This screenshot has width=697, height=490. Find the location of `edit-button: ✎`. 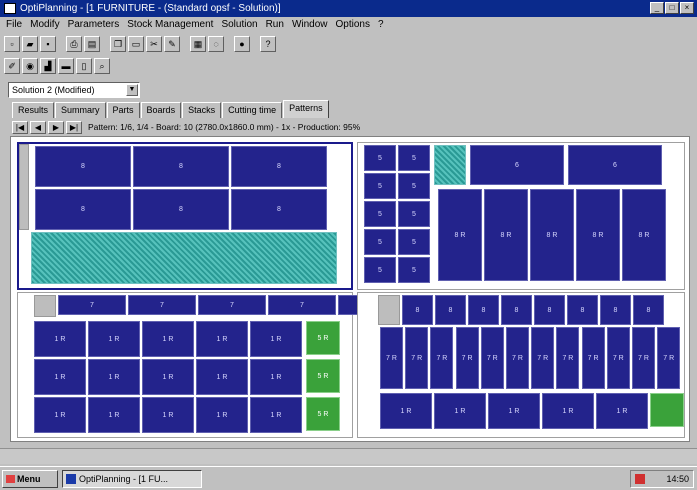

edit-button: ✎ is located at coordinates (172, 44).